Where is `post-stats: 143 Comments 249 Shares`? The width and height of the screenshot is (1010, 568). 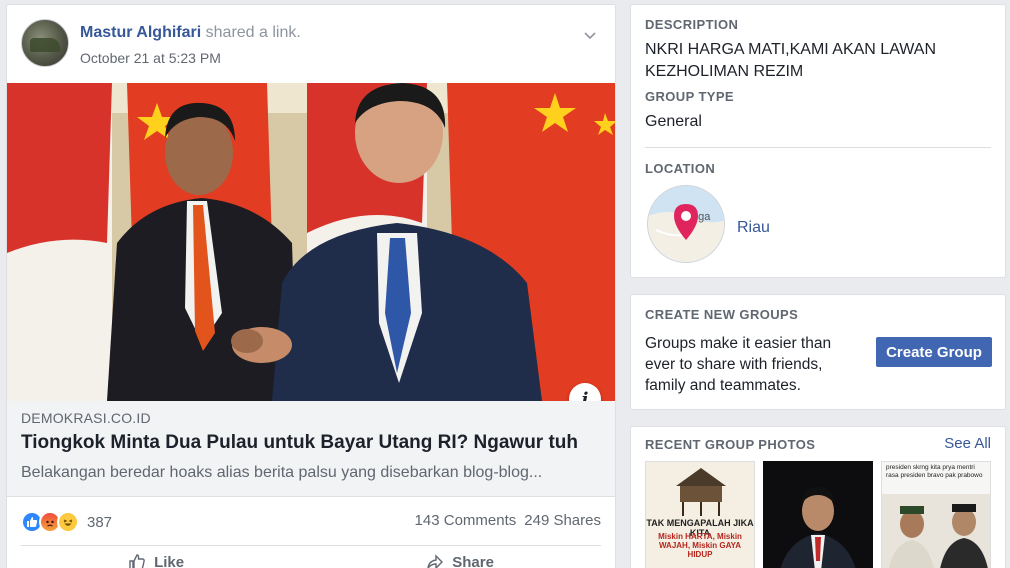
post-stats: 143 Comments 249 Shares is located at coordinates (508, 520).